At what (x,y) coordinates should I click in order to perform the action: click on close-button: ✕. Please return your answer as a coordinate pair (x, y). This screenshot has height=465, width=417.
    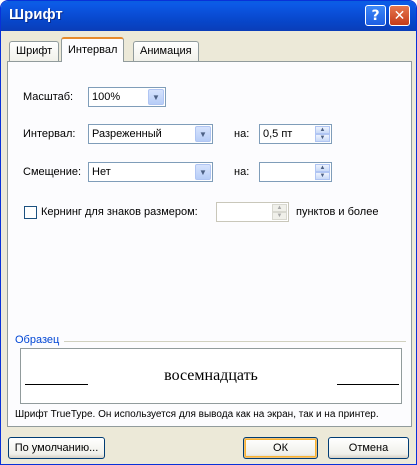
    Looking at the image, I should click on (399, 15).